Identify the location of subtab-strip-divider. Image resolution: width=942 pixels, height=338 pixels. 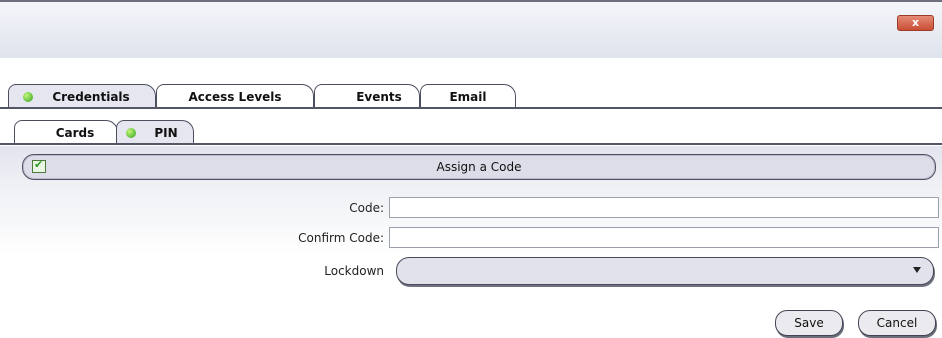
(471, 144).